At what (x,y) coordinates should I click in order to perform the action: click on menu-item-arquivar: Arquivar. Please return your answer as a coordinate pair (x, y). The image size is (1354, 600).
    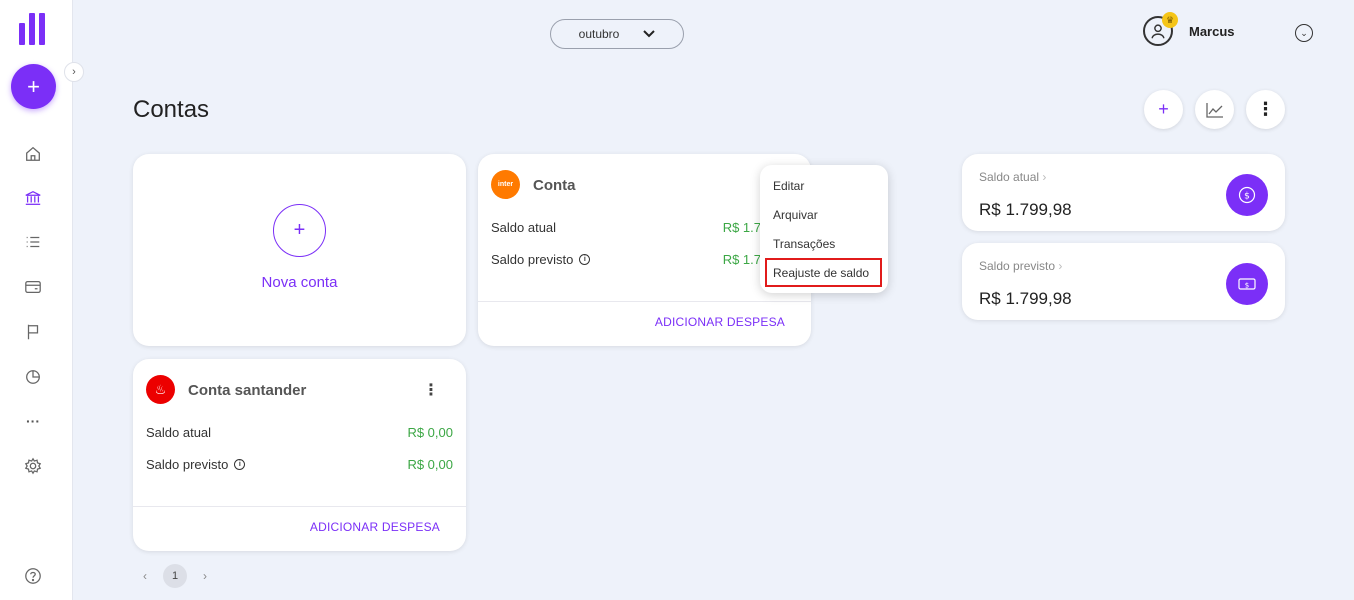
    Looking at the image, I should click on (795, 215).